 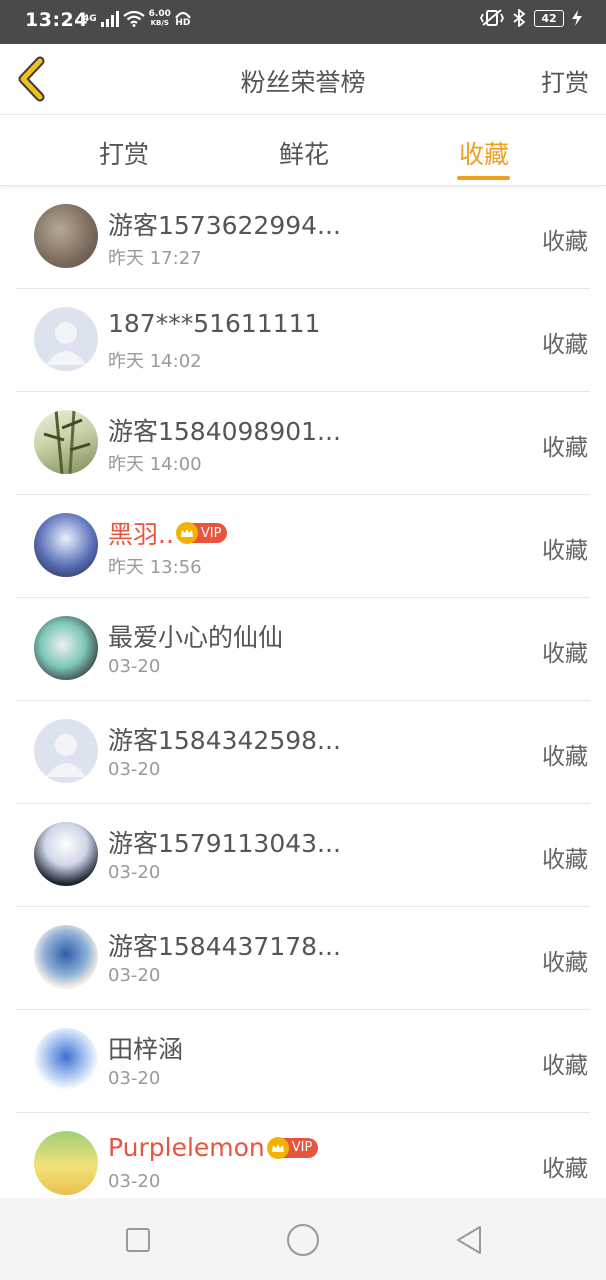 What do you see at coordinates (483, 178) in the screenshot?
I see `active-tab-indicator` at bounding box center [483, 178].